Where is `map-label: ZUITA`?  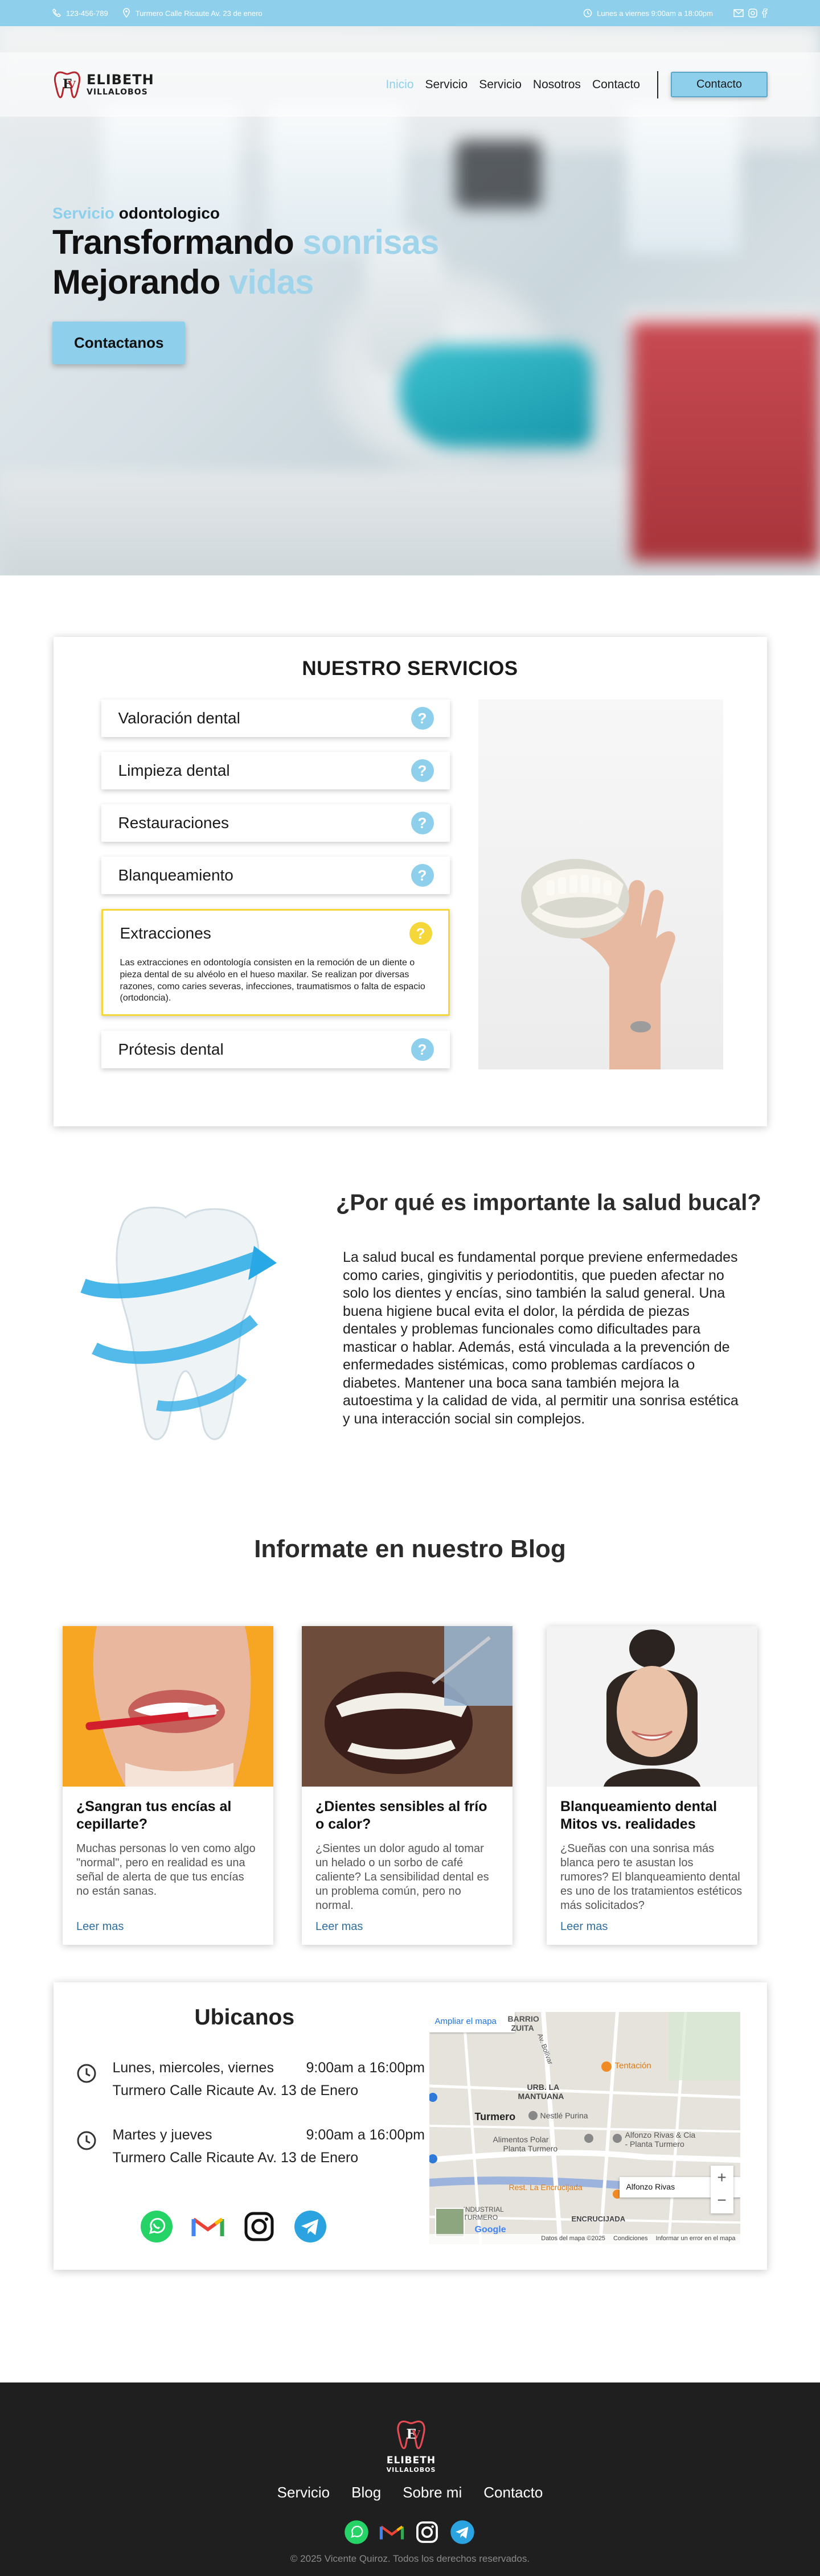
map-label: ZUITA is located at coordinates (522, 2028).